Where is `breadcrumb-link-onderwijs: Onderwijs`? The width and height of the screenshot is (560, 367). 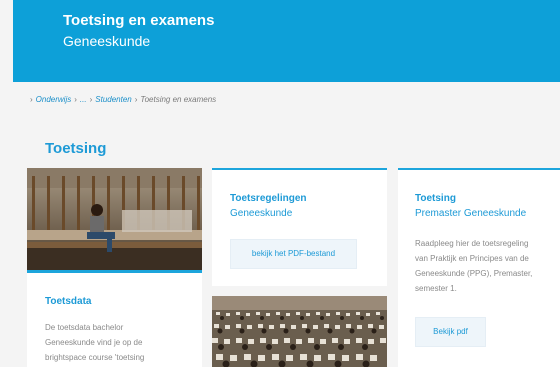 breadcrumb-link-onderwijs: Onderwijs is located at coordinates (54, 99).